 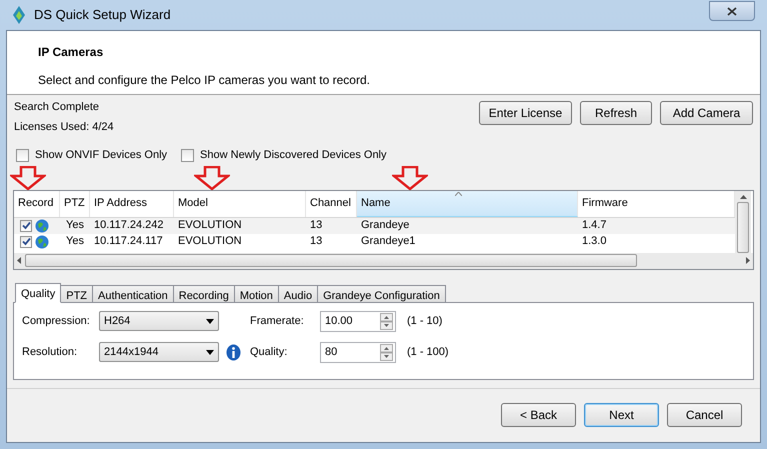 I want to click on close-button, so click(x=732, y=11).